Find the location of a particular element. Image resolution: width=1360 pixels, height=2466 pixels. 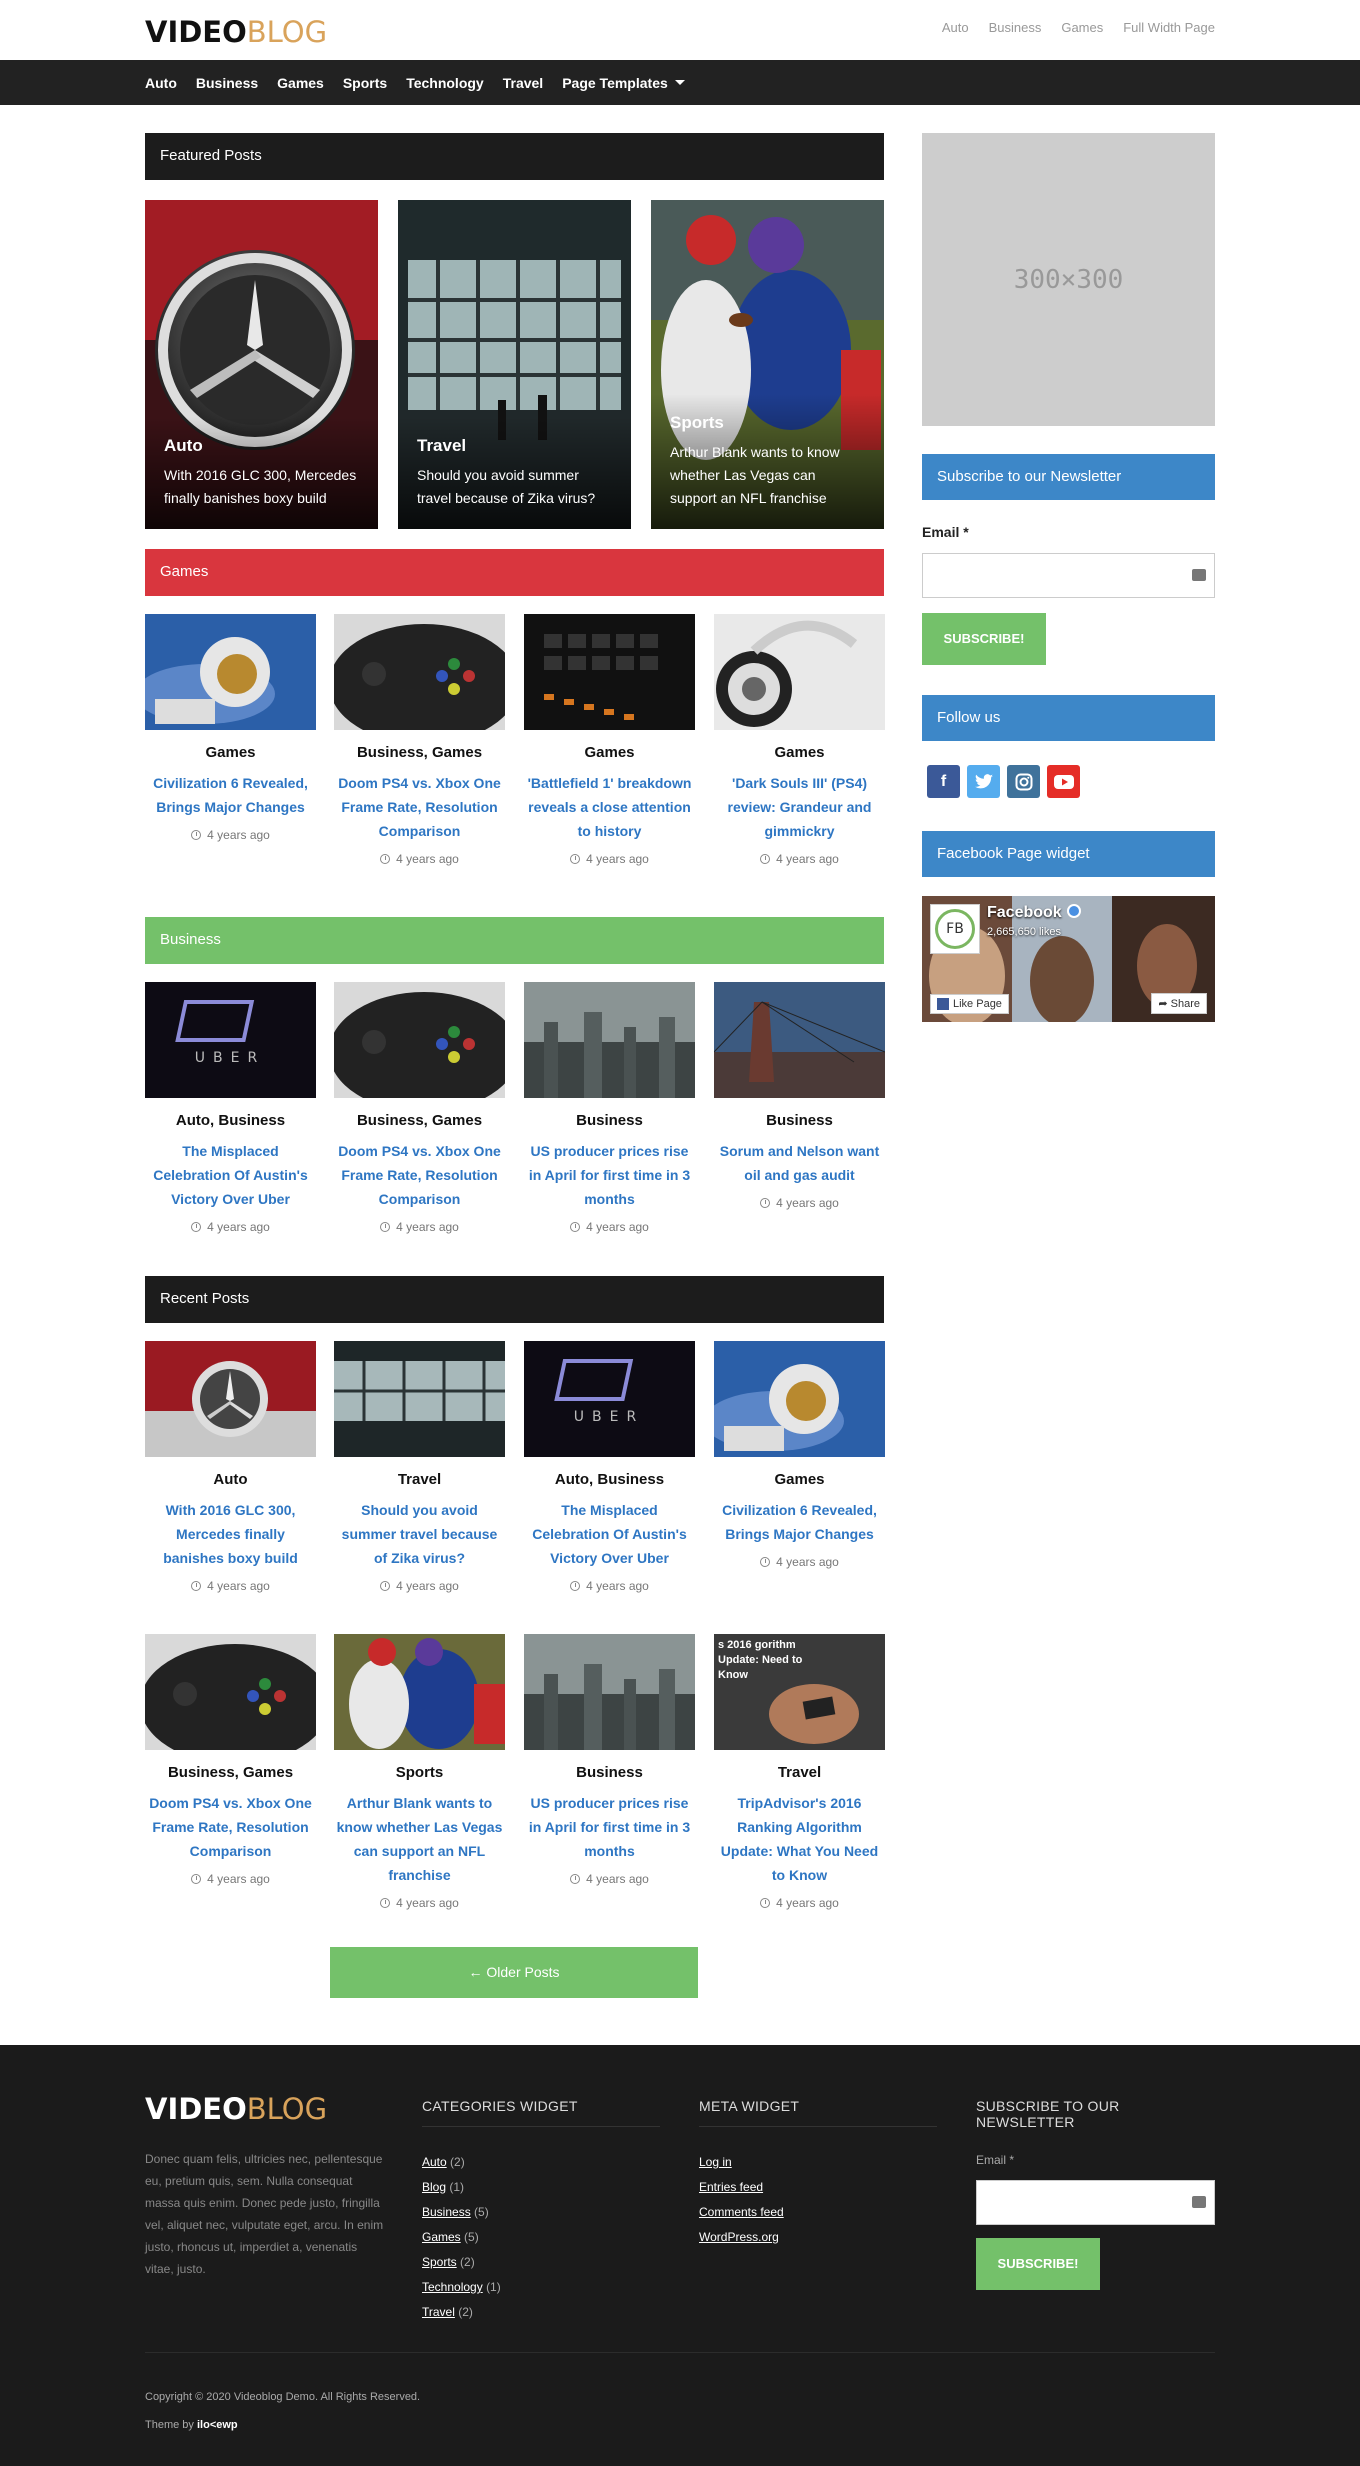

ad-placeholder: 300×300 is located at coordinates (1068, 279).